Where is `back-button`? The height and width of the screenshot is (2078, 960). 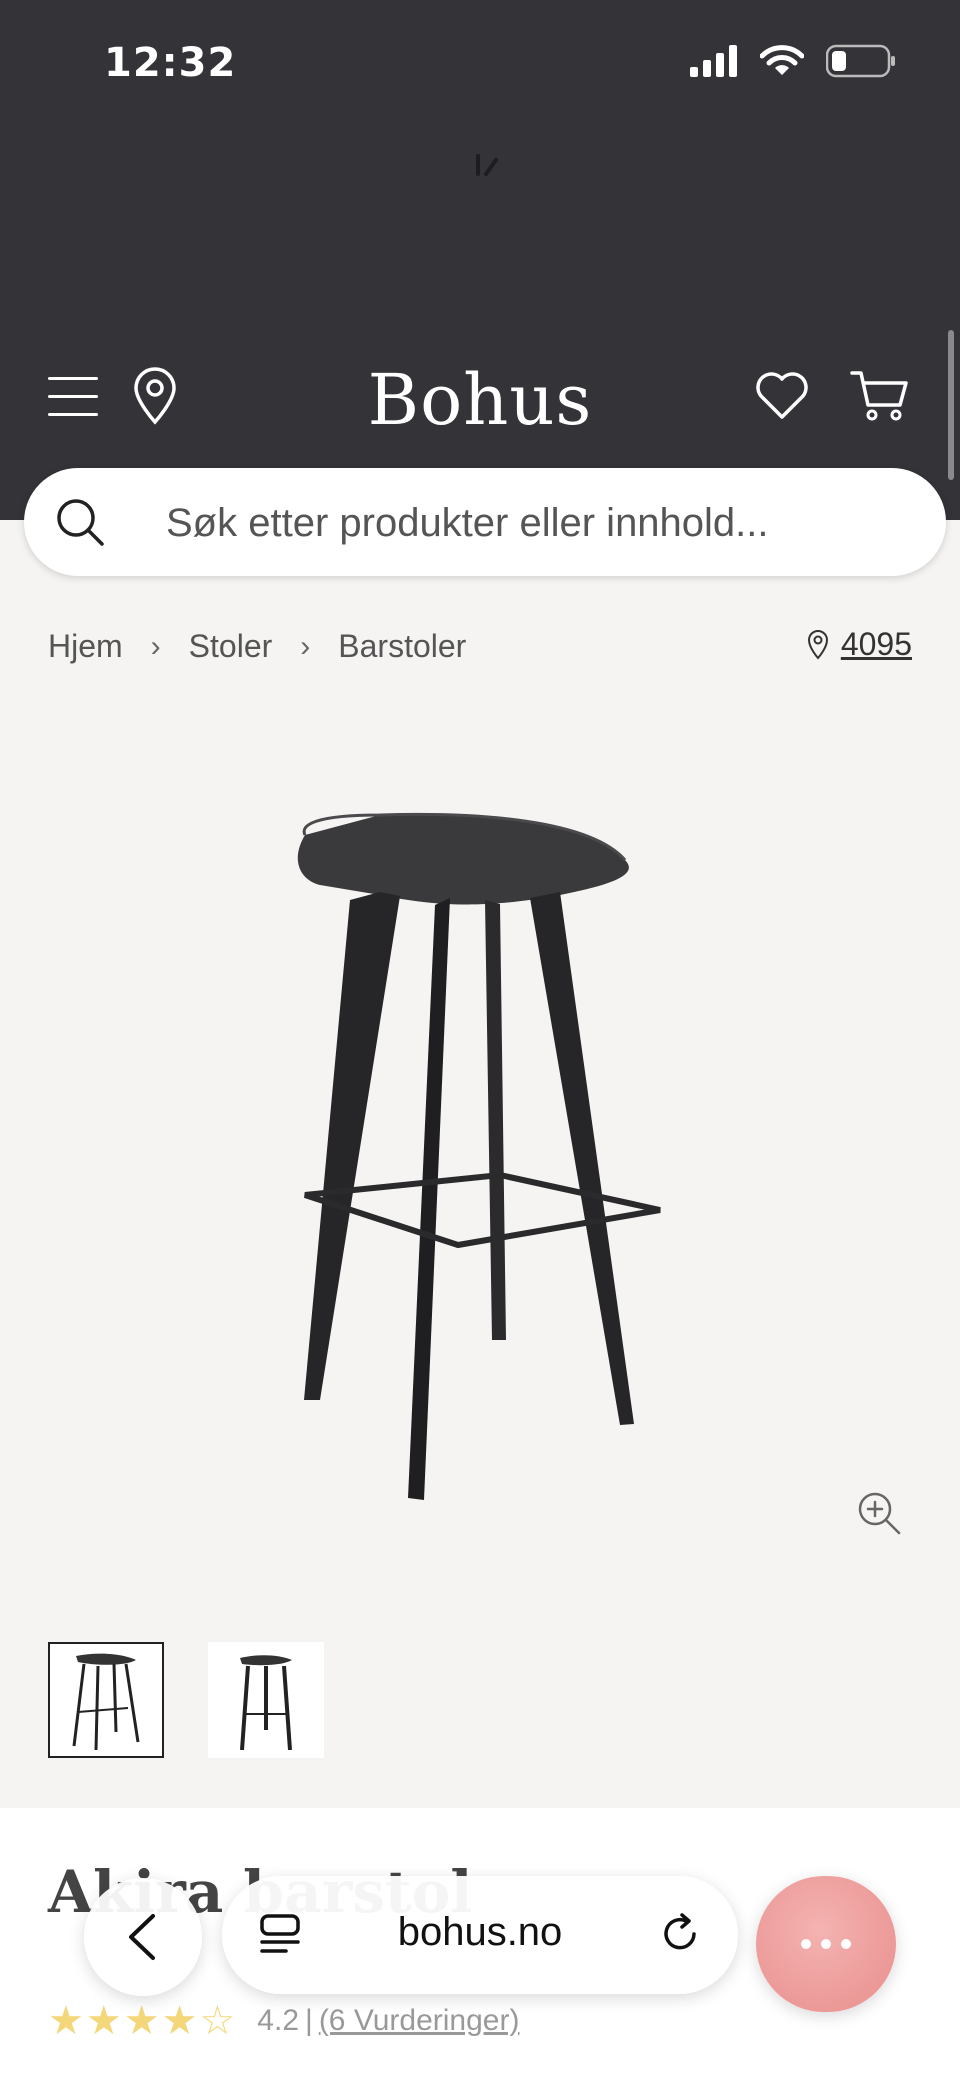
back-button is located at coordinates (143, 1937).